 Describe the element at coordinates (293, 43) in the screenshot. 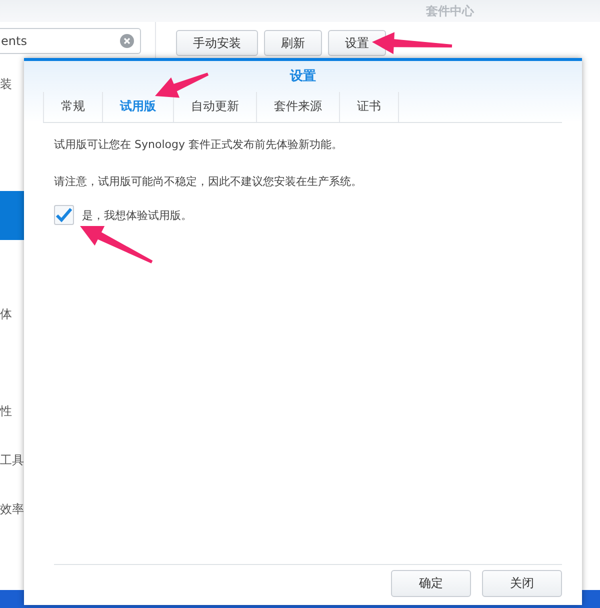

I see `toolbar-button: 刷新` at that location.